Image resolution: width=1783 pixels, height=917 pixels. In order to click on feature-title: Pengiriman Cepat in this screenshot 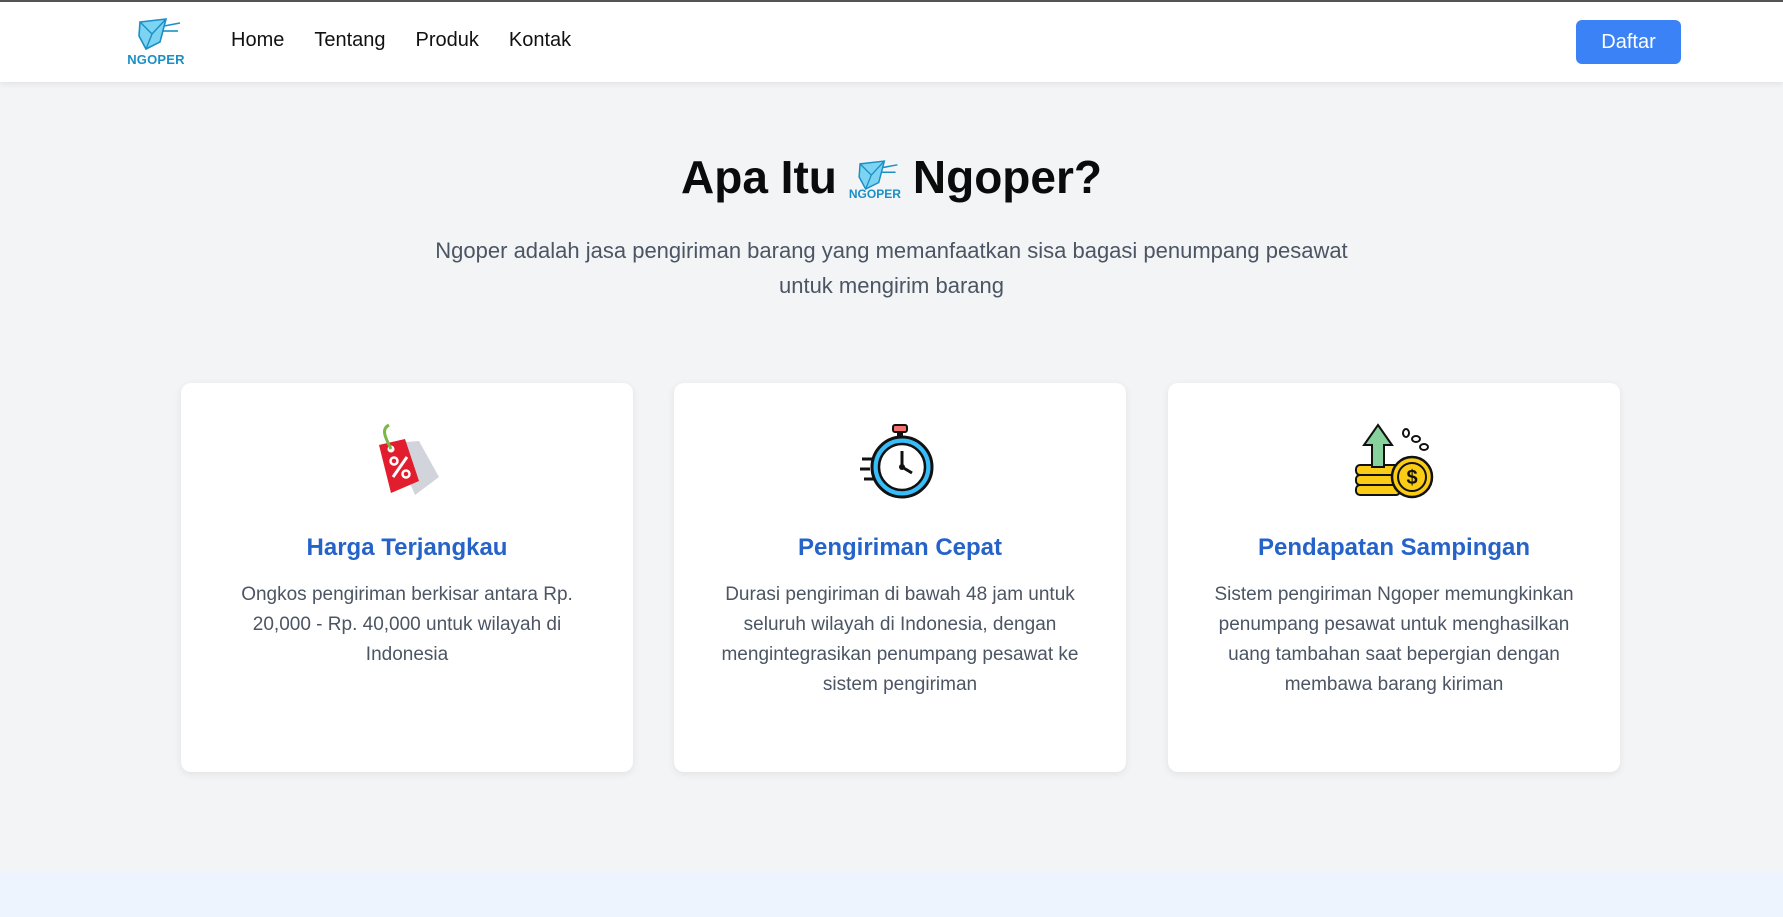, I will do `click(900, 547)`.